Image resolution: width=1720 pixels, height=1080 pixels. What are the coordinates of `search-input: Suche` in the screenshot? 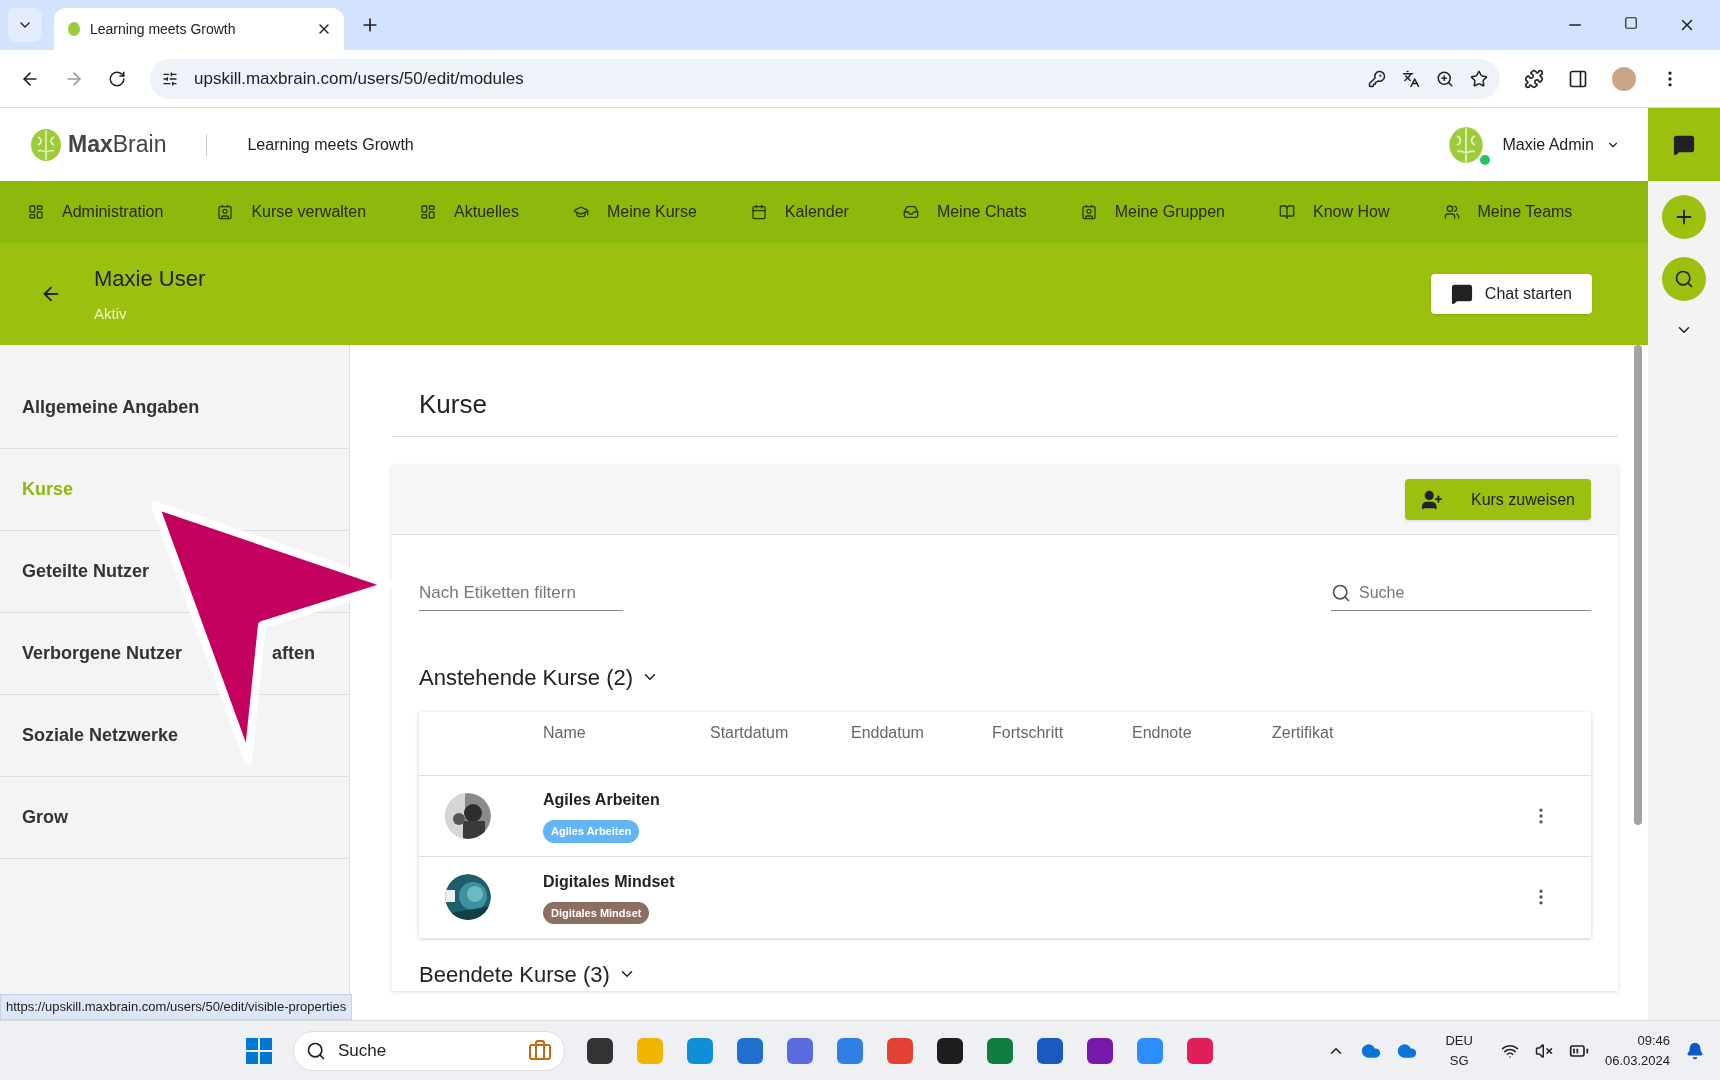 It's located at (1459, 592).